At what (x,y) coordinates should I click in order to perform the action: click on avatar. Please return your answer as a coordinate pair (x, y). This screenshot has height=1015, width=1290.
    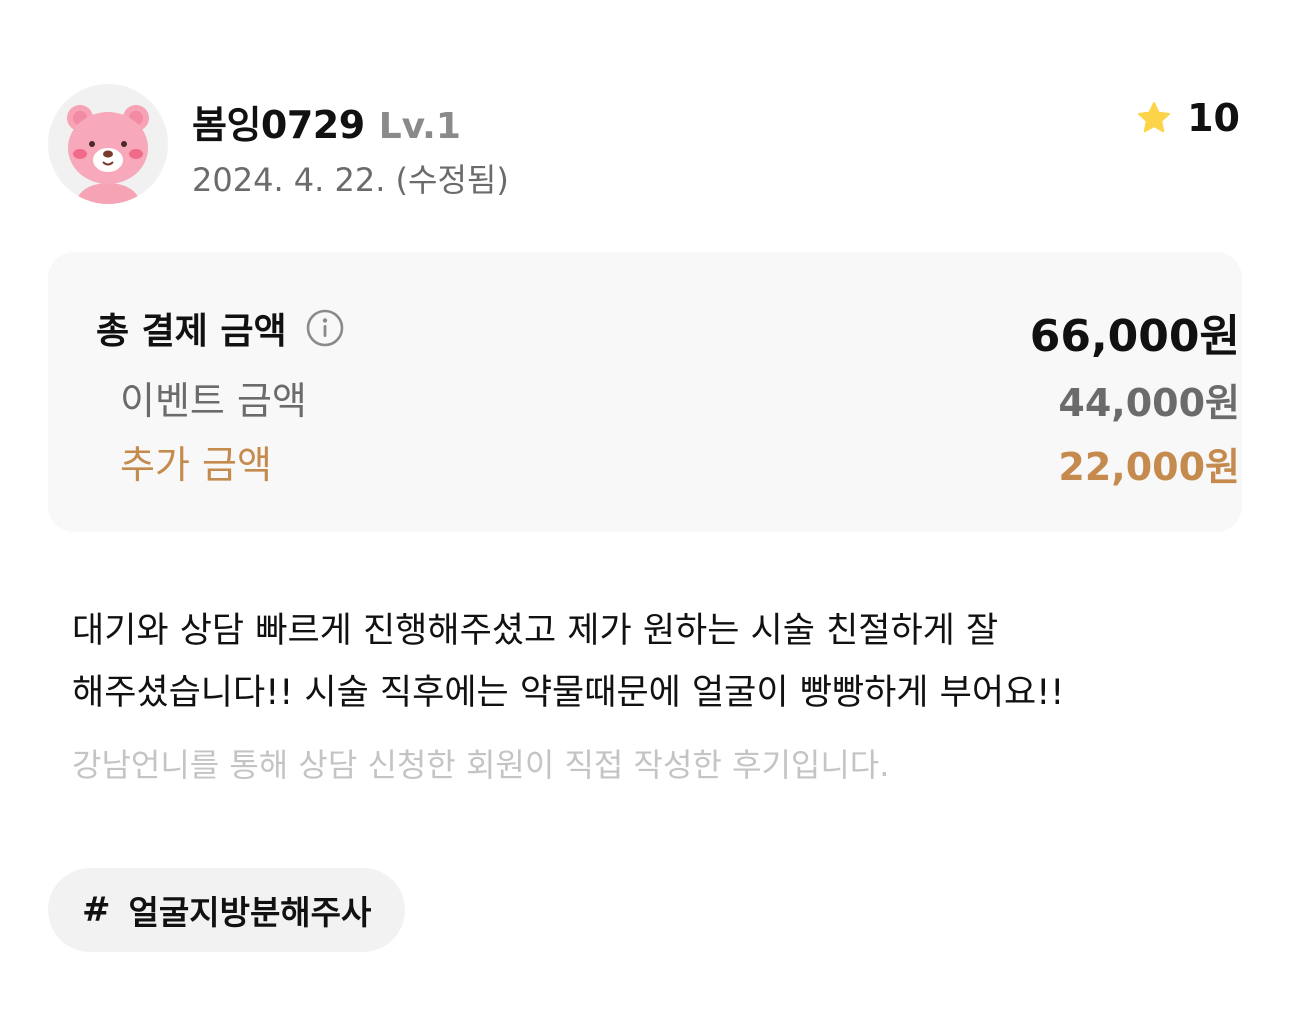
    Looking at the image, I should click on (108, 144).